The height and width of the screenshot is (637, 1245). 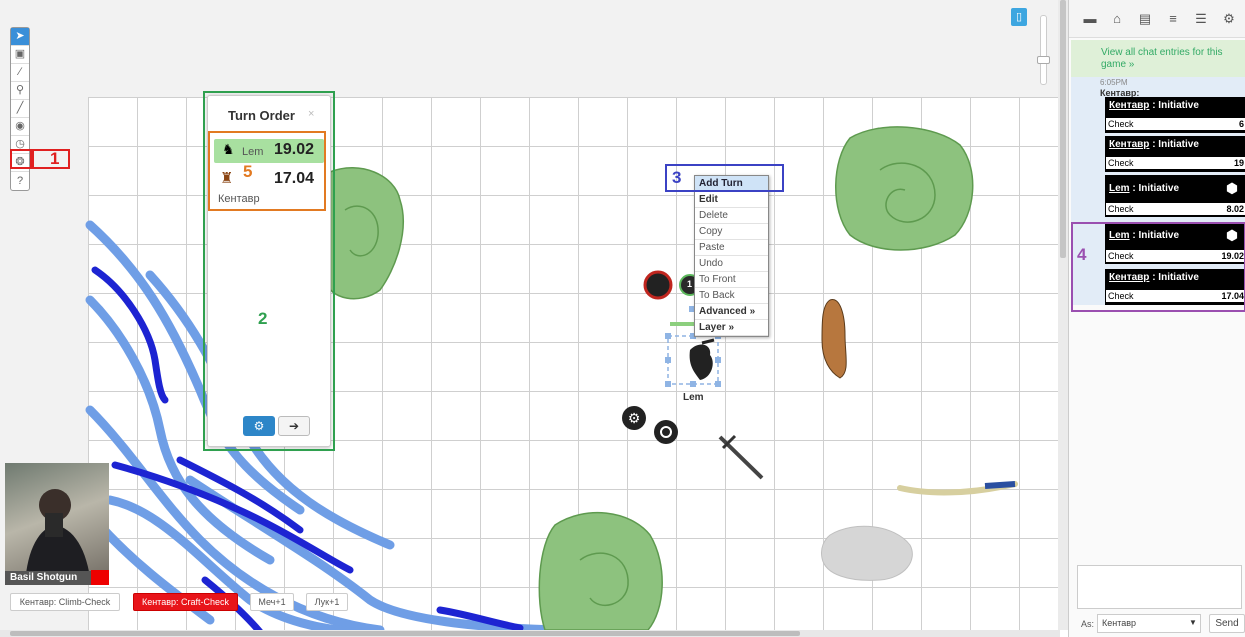 I want to click on sidebar-tabs: ▬ ⌂ ▤ ≡ ☰ ⚙, so click(x=1157, y=19).